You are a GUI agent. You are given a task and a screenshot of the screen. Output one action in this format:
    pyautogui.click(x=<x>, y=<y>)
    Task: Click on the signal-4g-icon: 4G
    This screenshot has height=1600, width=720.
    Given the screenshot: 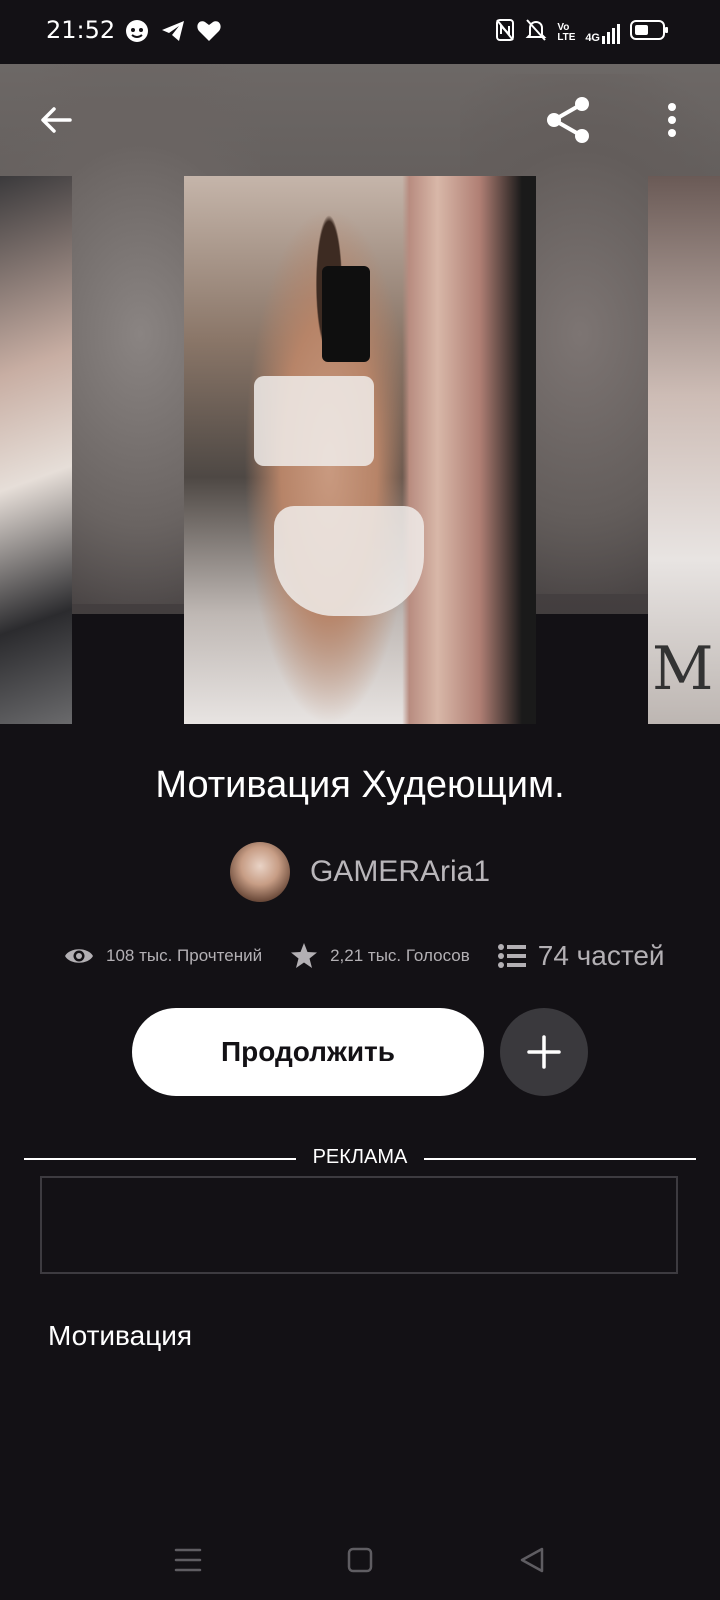 What is the action you would take?
    pyautogui.click(x=602, y=33)
    